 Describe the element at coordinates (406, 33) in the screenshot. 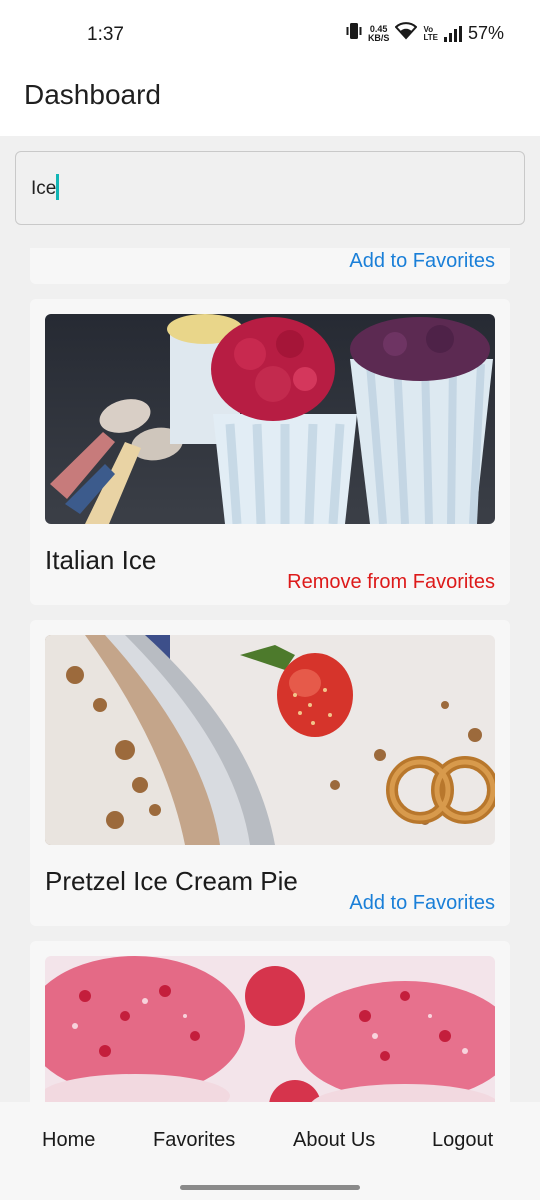

I see `wifi-icon` at that location.